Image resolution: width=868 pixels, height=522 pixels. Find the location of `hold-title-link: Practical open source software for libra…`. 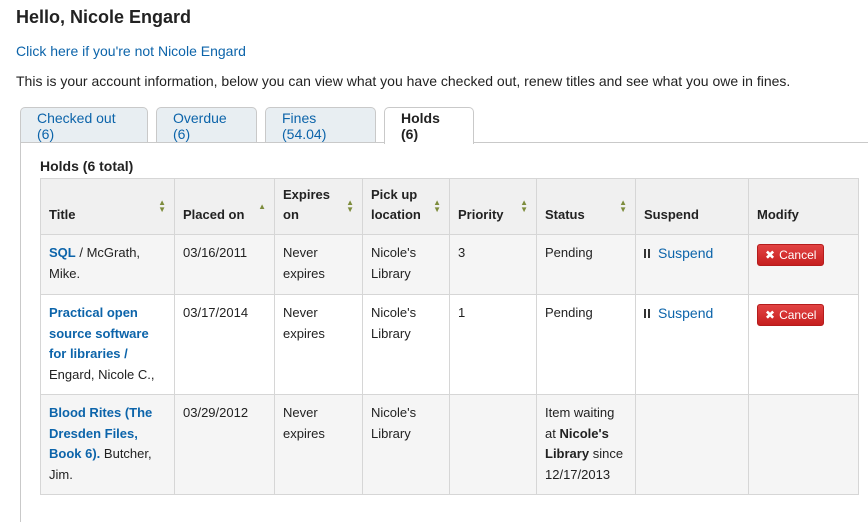

hold-title-link: Practical open source software for libra… is located at coordinates (99, 333).